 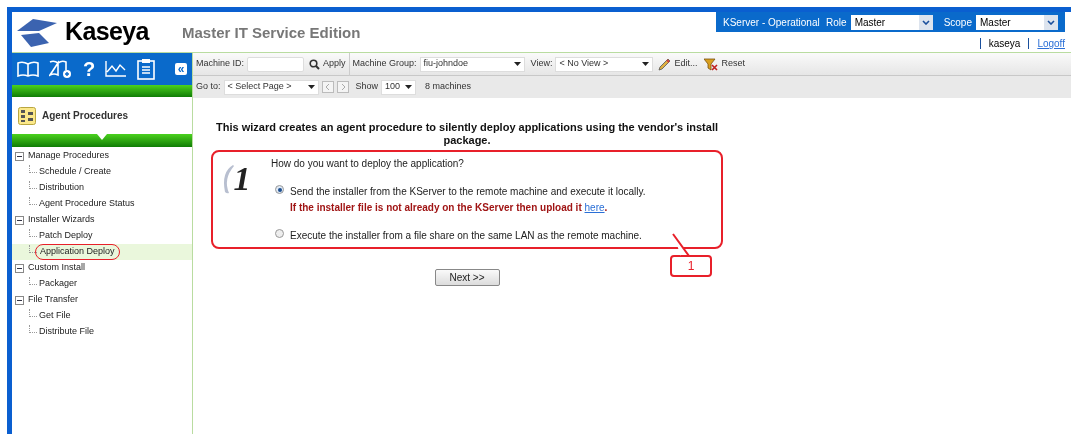 What do you see at coordinates (733, 64) in the screenshot?
I see `reset-button: Reset` at bounding box center [733, 64].